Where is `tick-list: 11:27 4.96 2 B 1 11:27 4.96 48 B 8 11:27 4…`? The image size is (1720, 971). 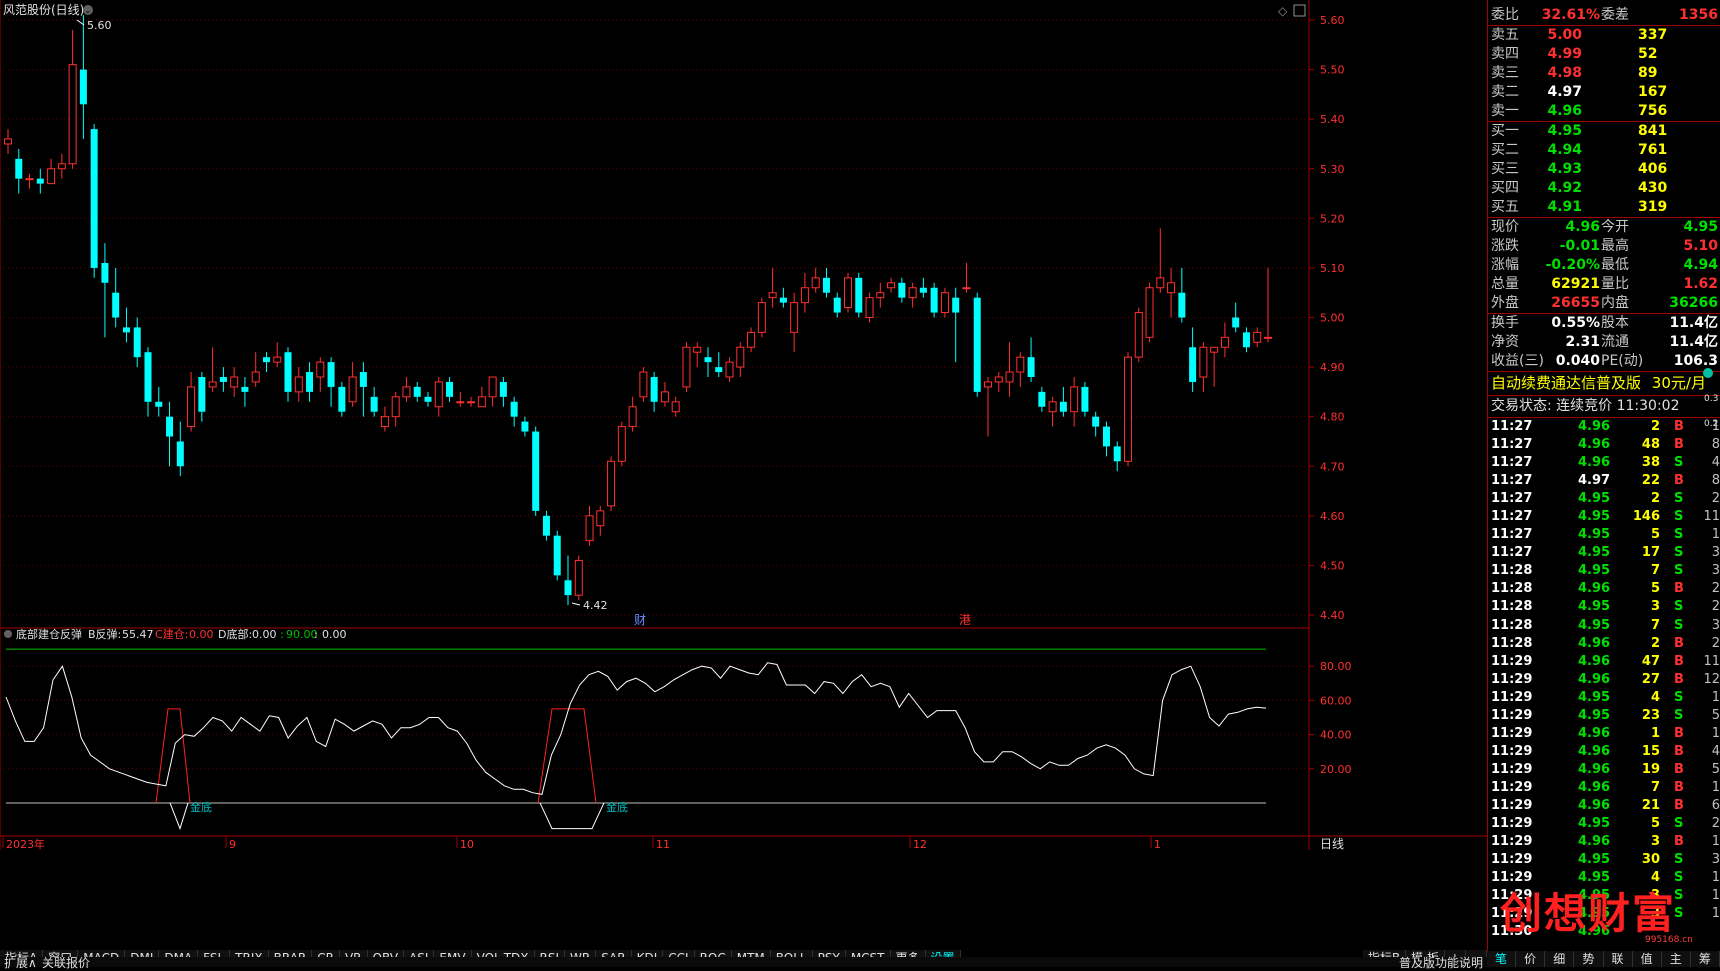 tick-list: 11:27 4.96 2 B 1 11:27 4.96 48 B 8 11:27 4… is located at coordinates (1604, 679).